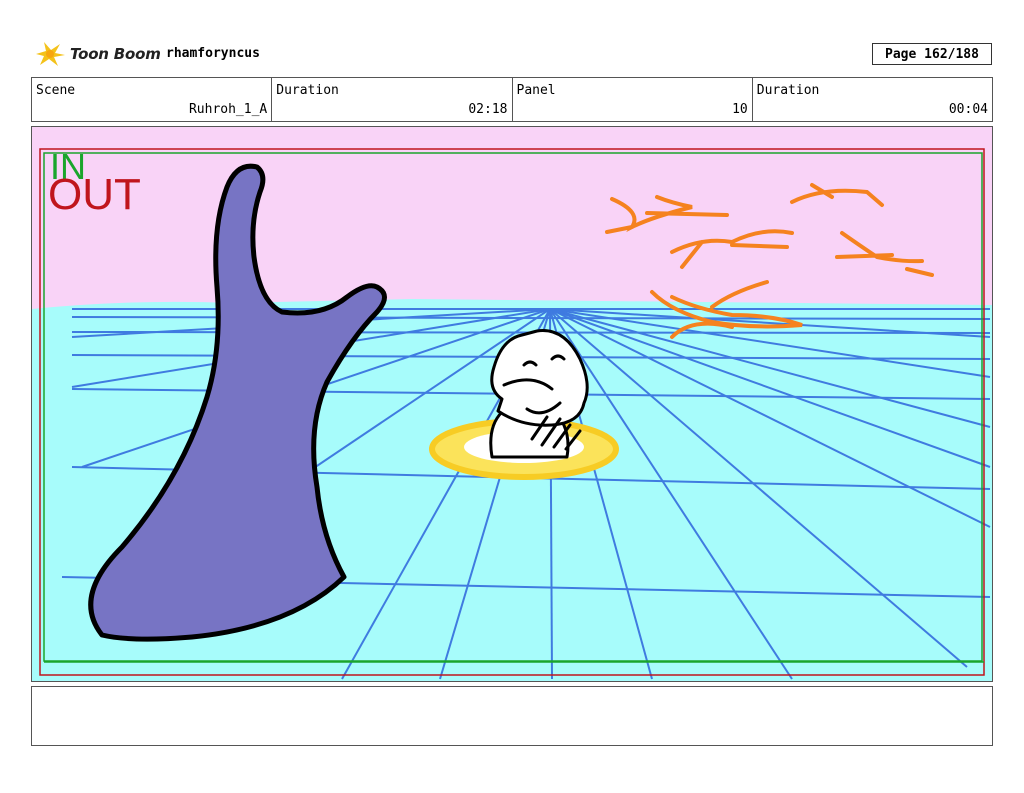 Image resolution: width=1024 pixels, height=793 pixels. What do you see at coordinates (740, 109) in the screenshot?
I see `panel-value: 10` at bounding box center [740, 109].